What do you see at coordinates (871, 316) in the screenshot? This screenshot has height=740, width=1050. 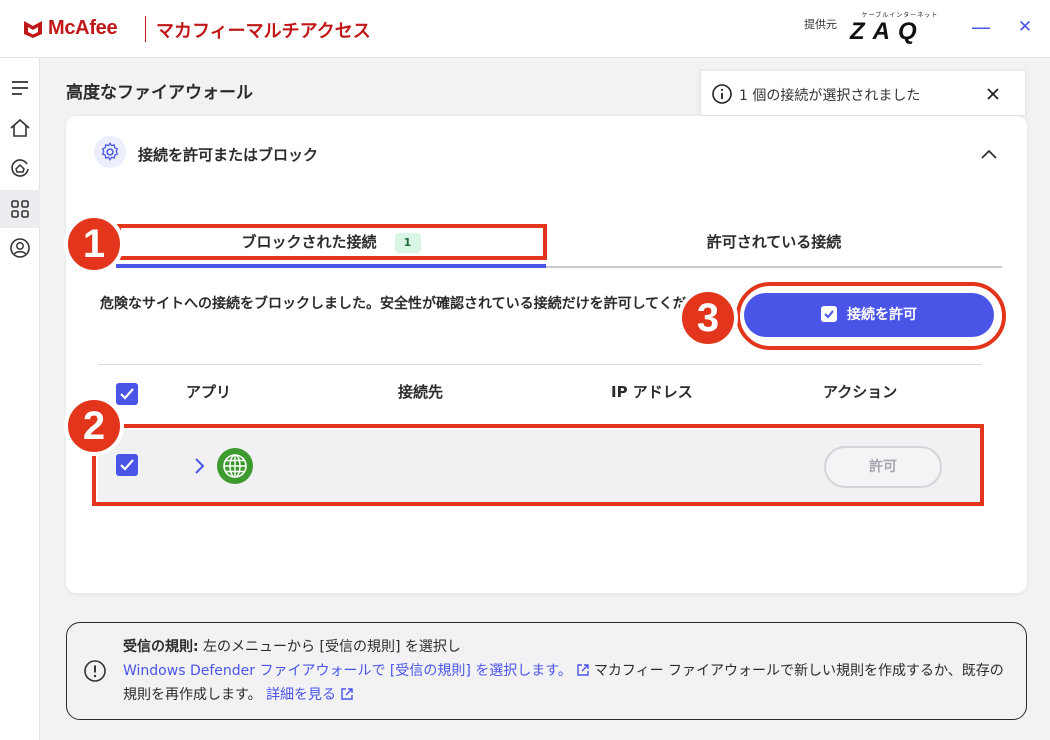 I see `annotation-highlight-button` at bounding box center [871, 316].